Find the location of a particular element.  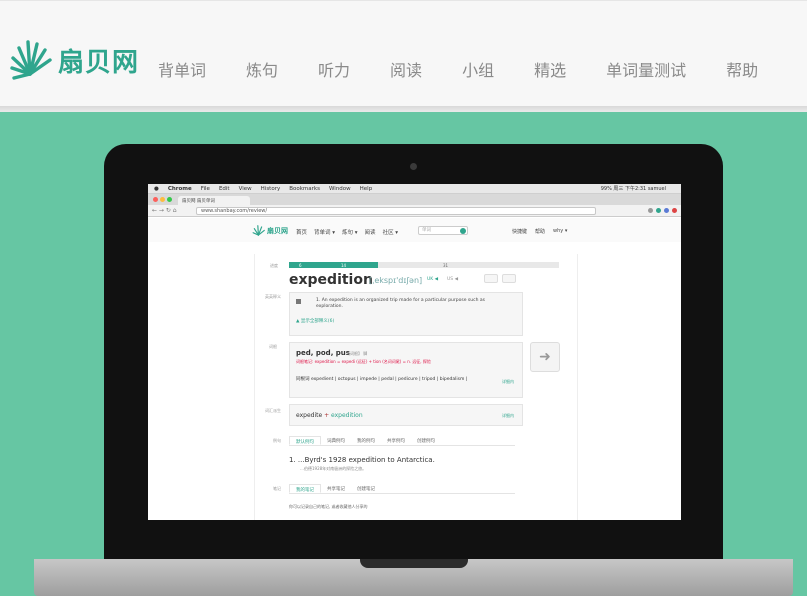

inner-search-placeholder: 单词 is located at coordinates (426, 230).